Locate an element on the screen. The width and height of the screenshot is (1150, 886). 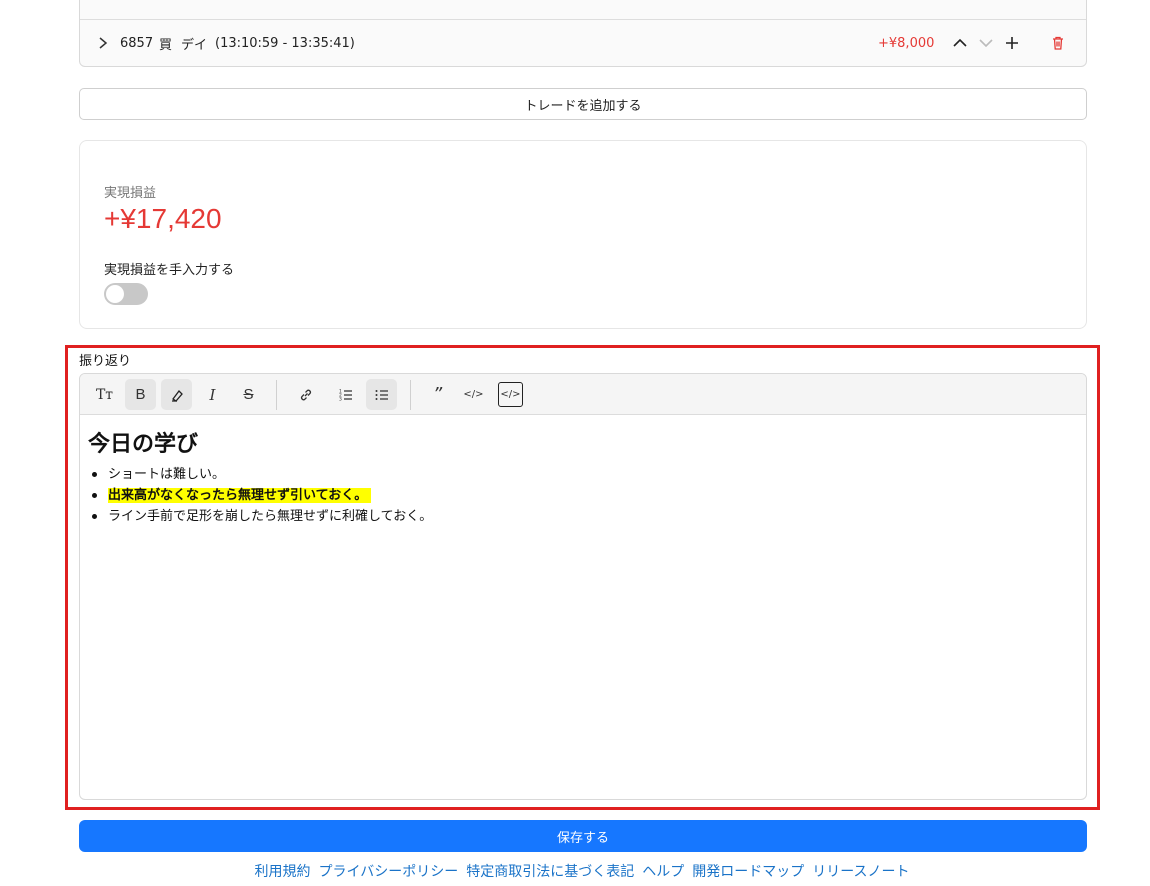
trade-pl: +¥8,000 is located at coordinates (906, 43).